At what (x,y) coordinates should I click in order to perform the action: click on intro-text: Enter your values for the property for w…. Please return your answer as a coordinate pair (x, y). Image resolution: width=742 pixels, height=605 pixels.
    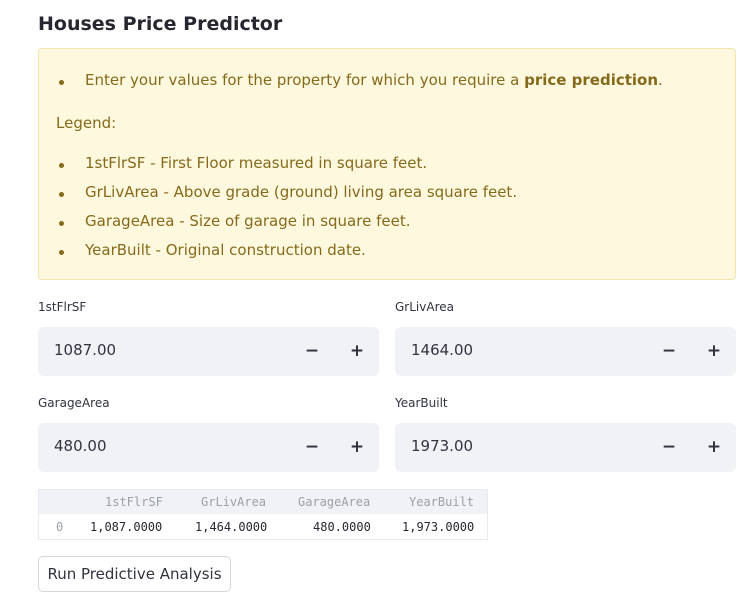
    Looking at the image, I should click on (305, 80).